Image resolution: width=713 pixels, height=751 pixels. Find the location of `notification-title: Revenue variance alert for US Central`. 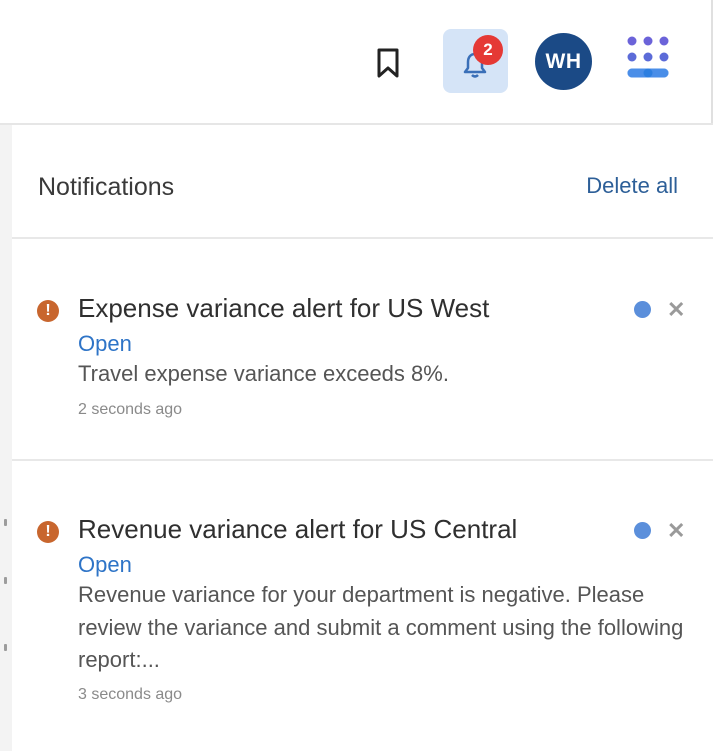

notification-title: Revenue variance alert for US Central is located at coordinates (298, 529).